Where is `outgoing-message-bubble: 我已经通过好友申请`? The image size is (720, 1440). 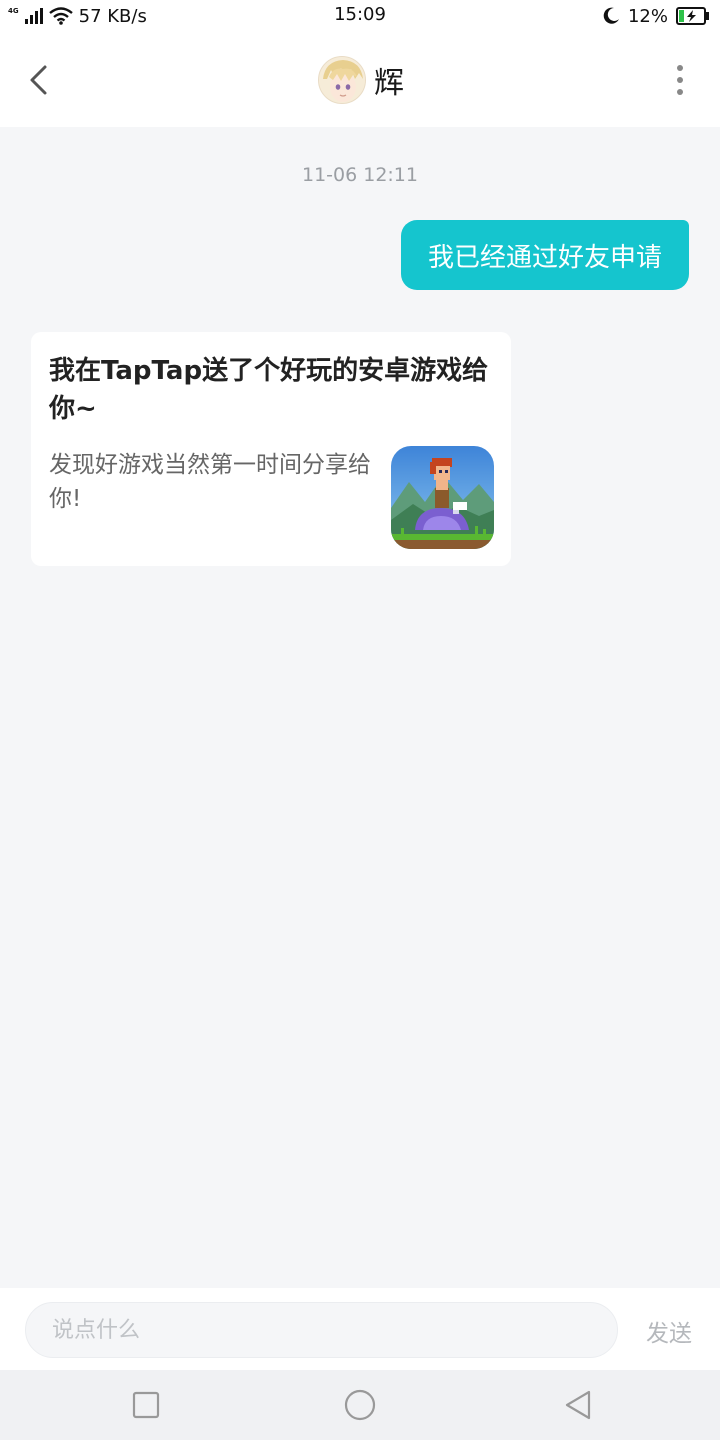 outgoing-message-bubble: 我已经通过好友申请 is located at coordinates (545, 255).